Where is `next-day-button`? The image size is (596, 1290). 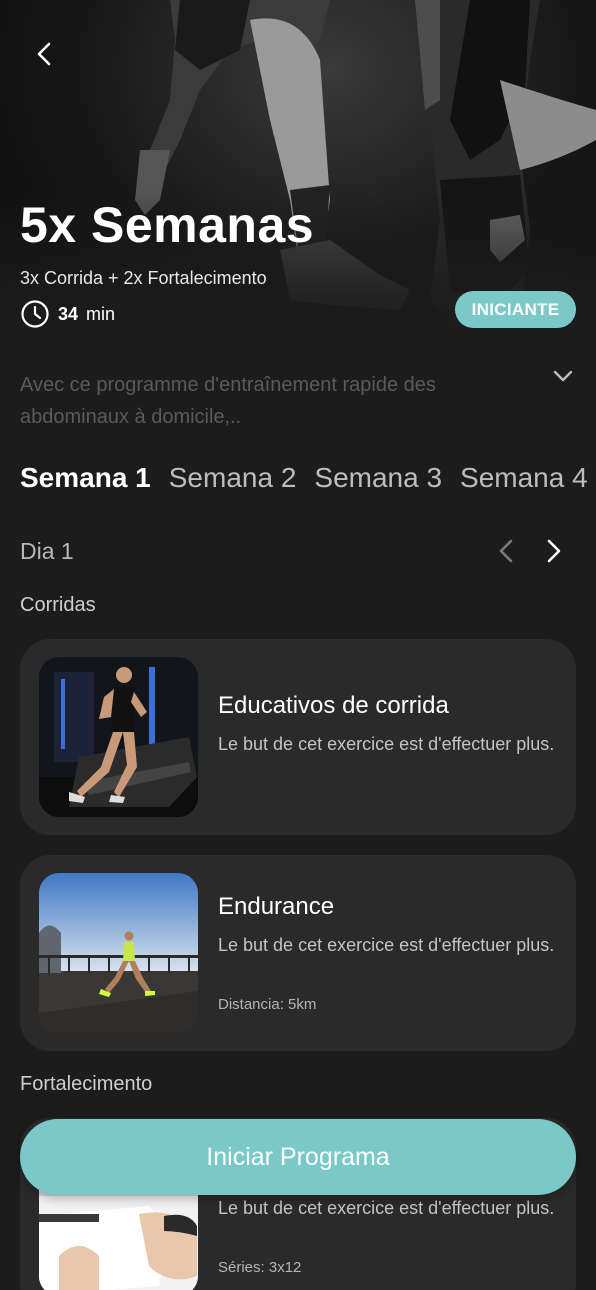
next-day-button is located at coordinates (554, 551).